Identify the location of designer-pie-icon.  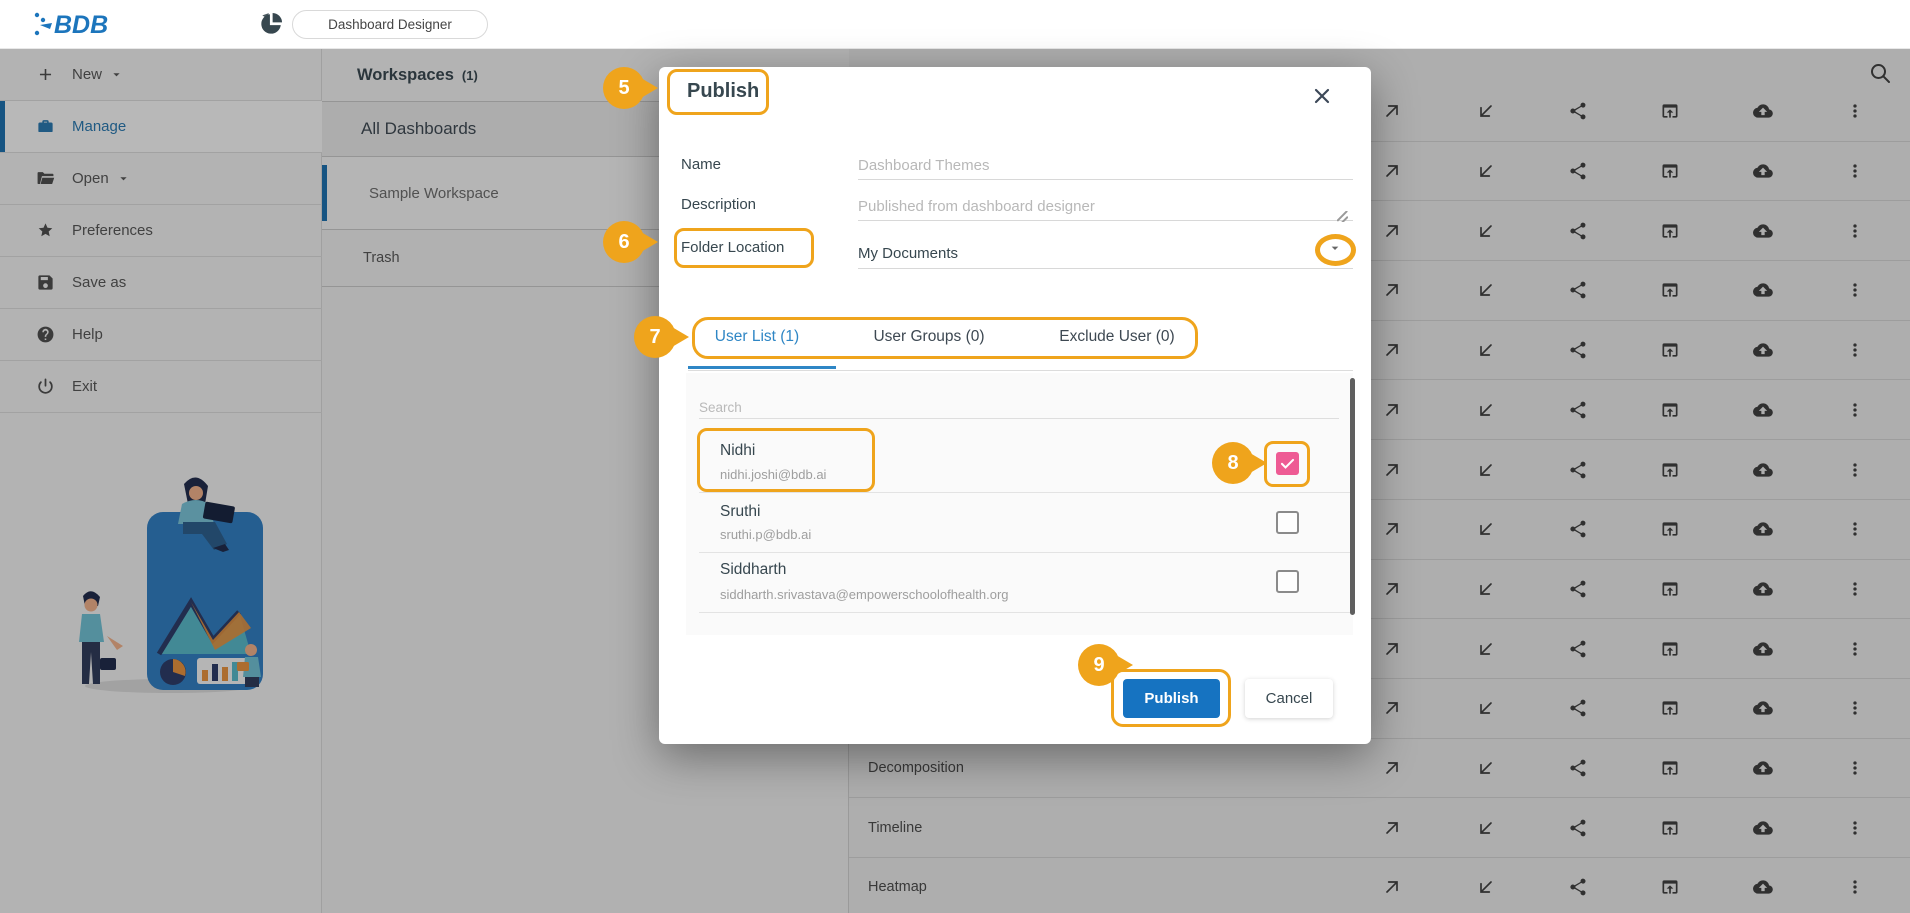
(271, 24).